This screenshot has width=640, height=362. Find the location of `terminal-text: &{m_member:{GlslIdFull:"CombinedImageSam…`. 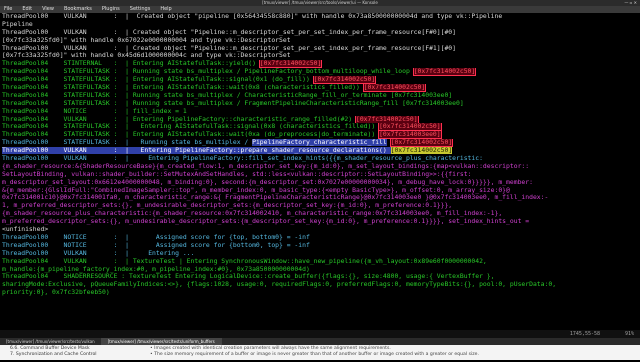

terminal-text: &{m_member:{GlslIdFull:"CombinedImageSam… is located at coordinates (256, 190).